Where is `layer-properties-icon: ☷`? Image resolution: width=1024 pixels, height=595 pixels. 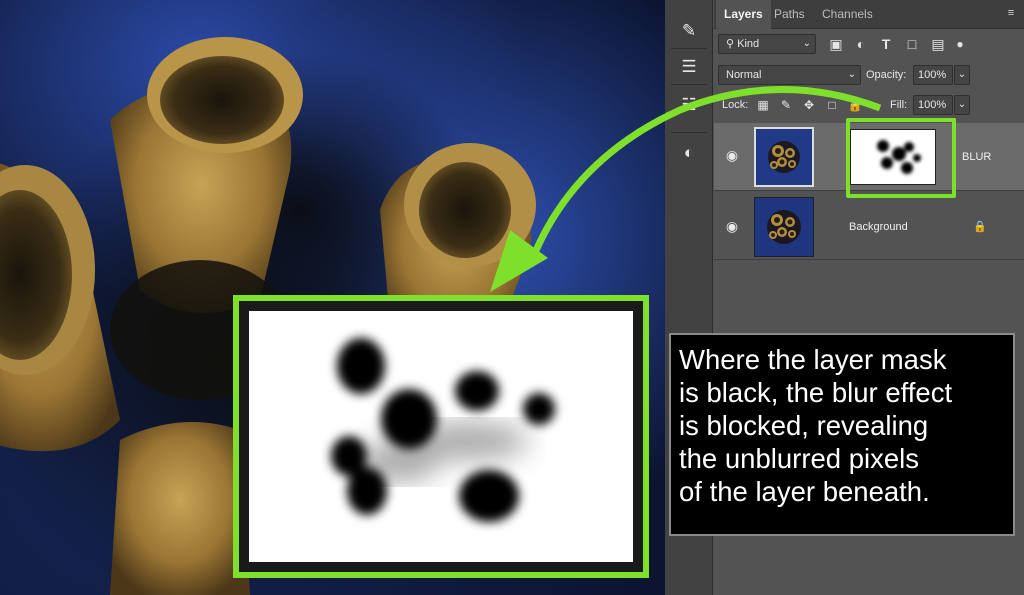 layer-properties-icon: ☷ is located at coordinates (689, 105).